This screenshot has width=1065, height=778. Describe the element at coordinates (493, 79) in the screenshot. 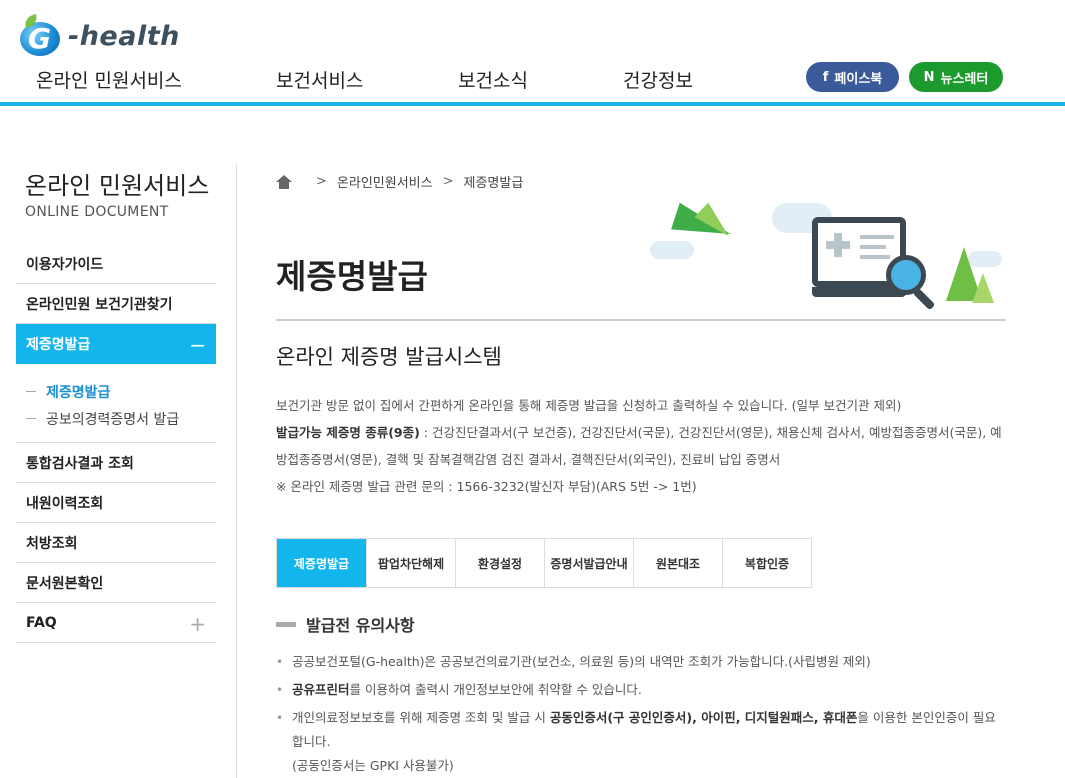

I see `nav-health-news: 보건소식` at that location.